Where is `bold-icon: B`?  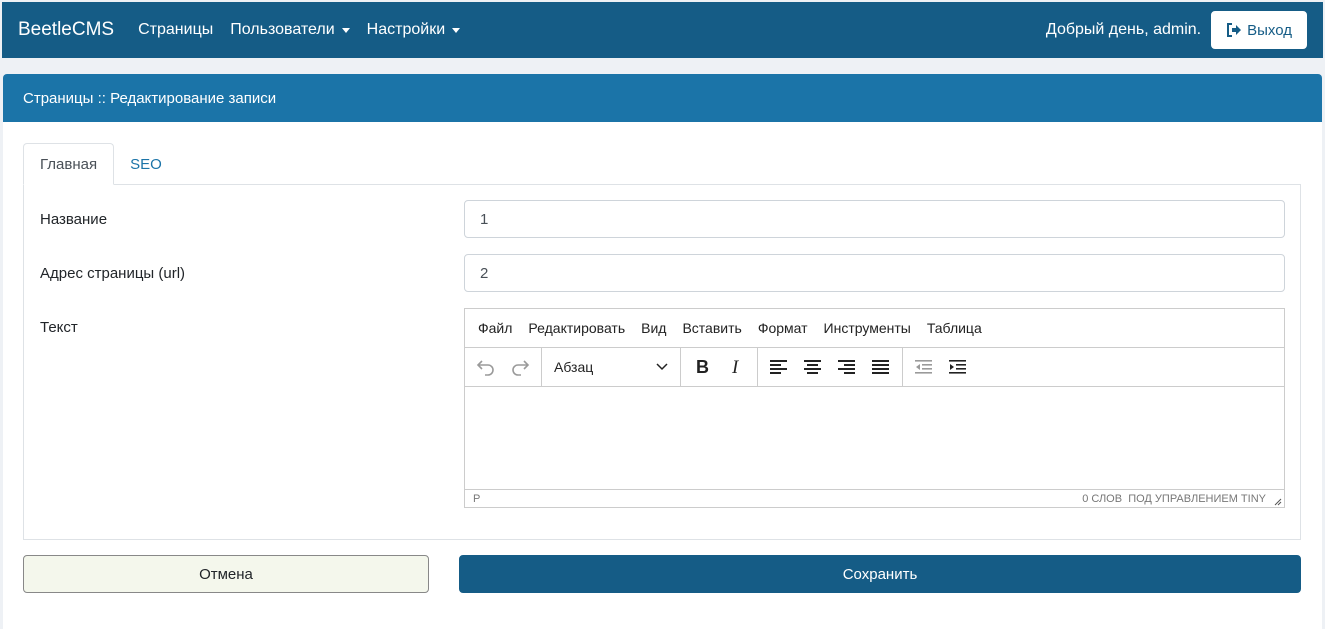
bold-icon: B is located at coordinates (702, 367).